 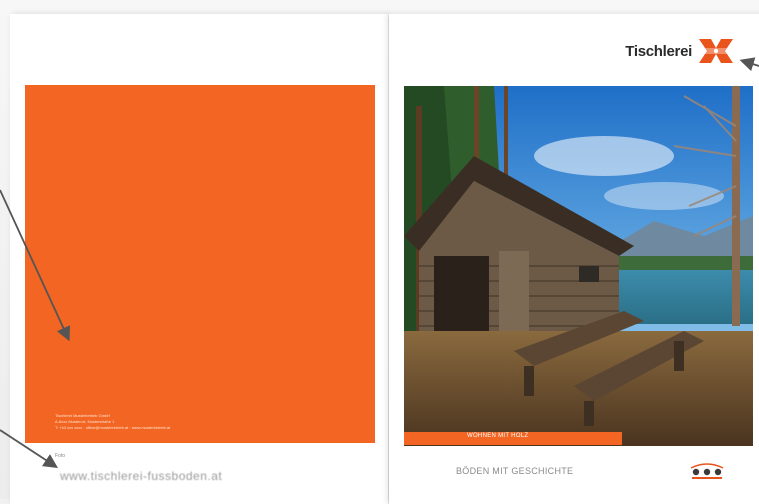 What do you see at coordinates (749, 64) in the screenshot?
I see `arrow-to-brand-logo` at bounding box center [749, 64].